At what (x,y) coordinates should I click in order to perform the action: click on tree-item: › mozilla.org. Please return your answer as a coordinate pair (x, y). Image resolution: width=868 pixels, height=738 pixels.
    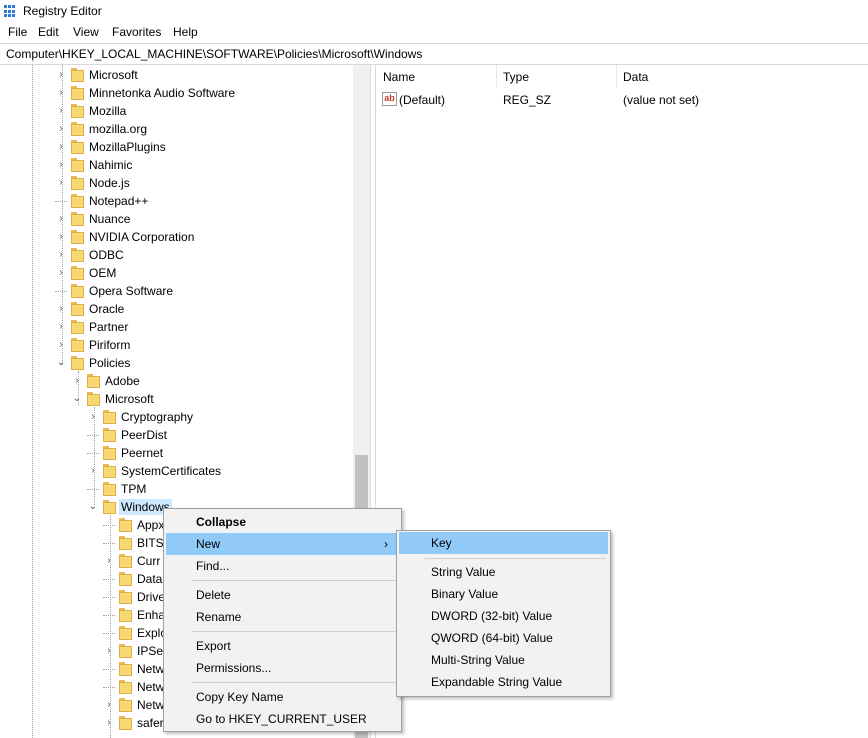
    Looking at the image, I should click on (176, 129).